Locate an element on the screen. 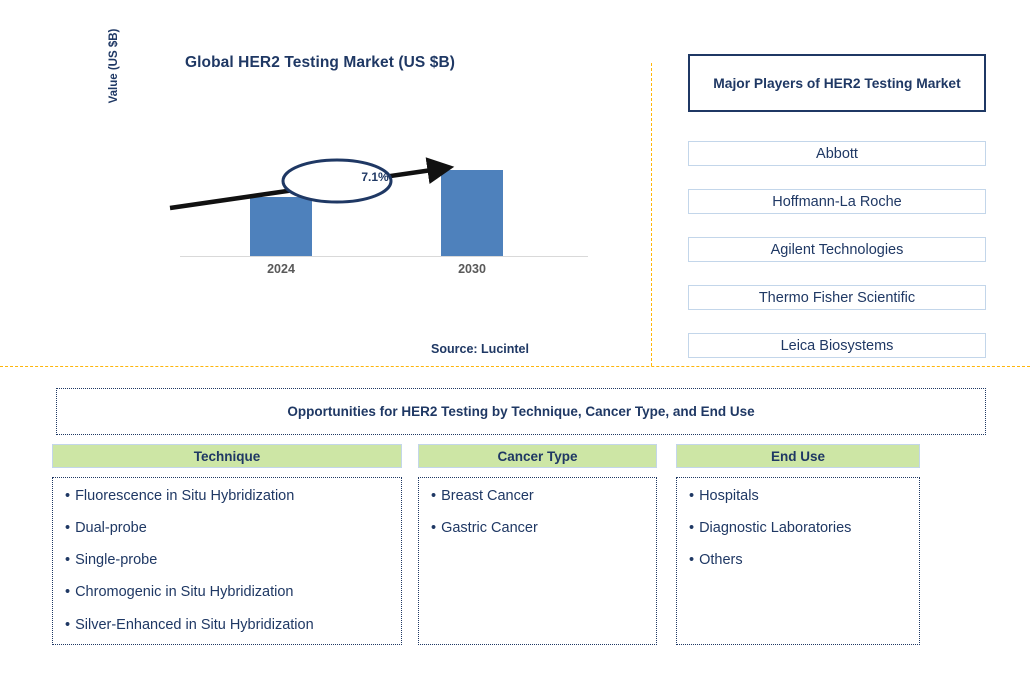  list-item: • Diagnostic Laboratories is located at coordinates (799, 528).